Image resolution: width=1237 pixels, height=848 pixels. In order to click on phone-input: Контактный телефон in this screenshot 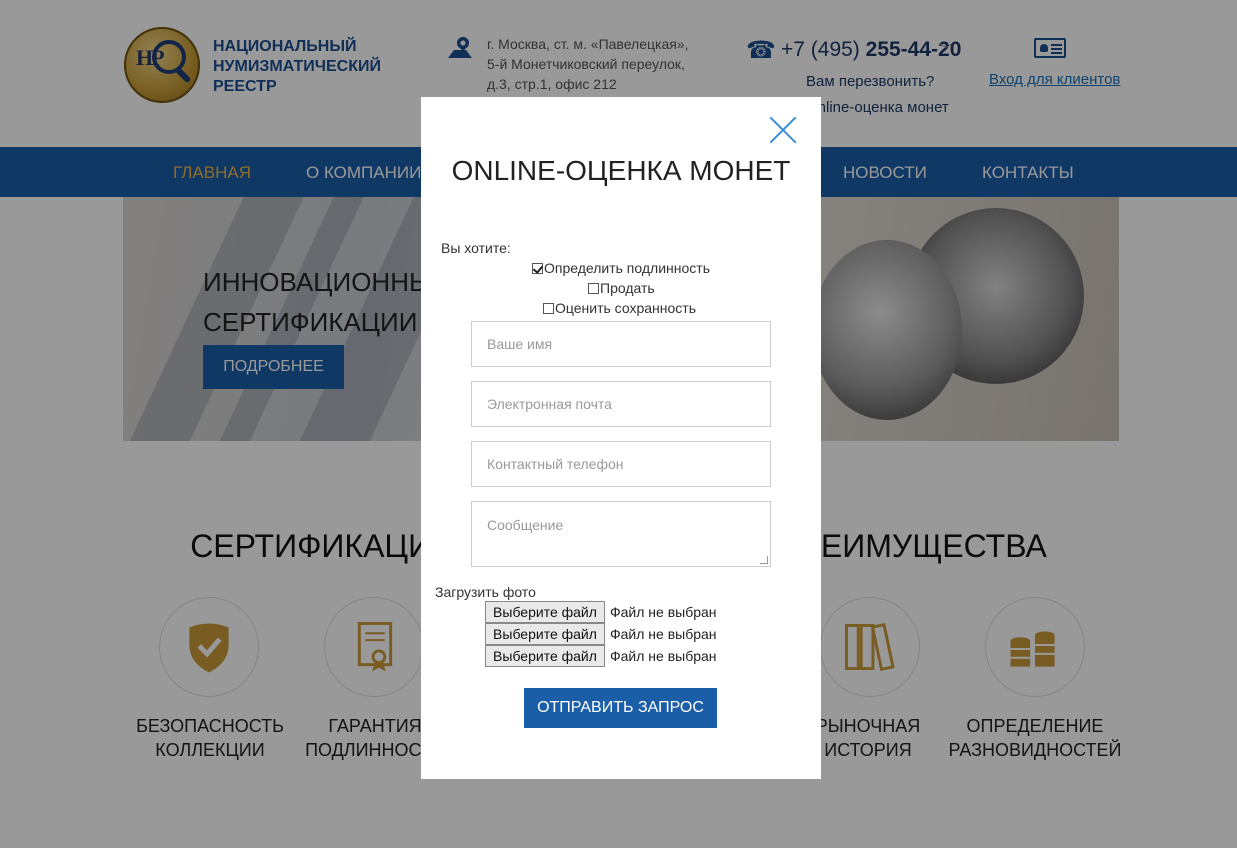, I will do `click(621, 464)`.